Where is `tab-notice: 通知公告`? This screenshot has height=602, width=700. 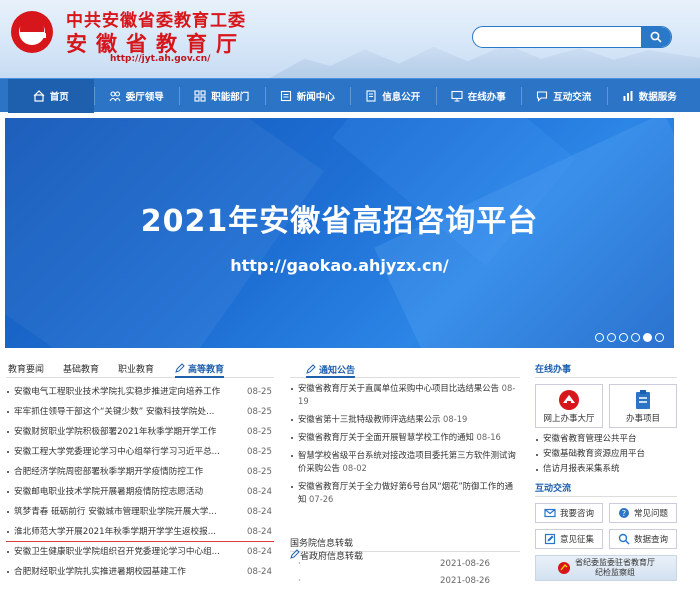 tab-notice: 通知公告 is located at coordinates (331, 370).